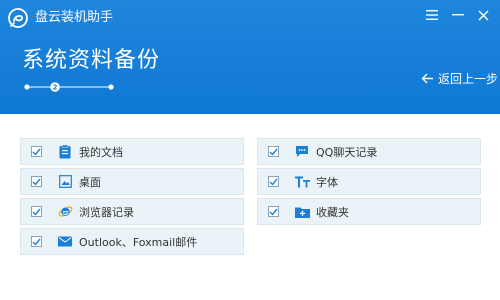 This screenshot has height=300, width=500. I want to click on minimize-button, so click(458, 15).